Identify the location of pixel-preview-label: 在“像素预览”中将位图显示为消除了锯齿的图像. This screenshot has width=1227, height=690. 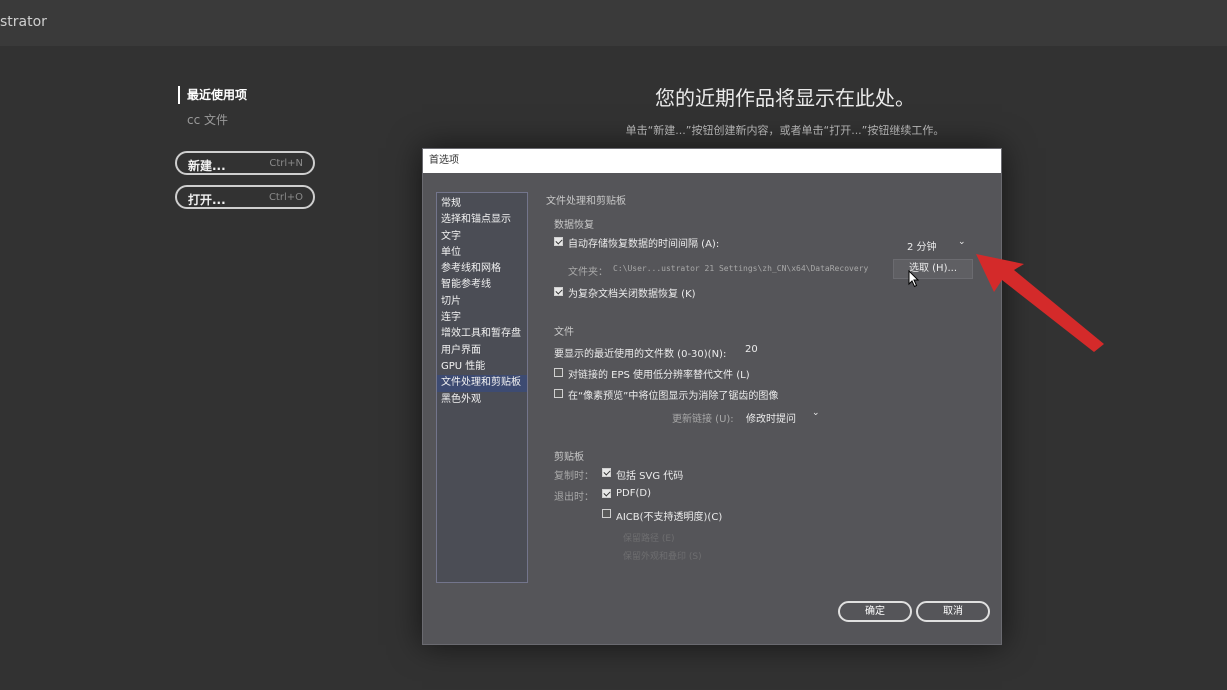
(673, 396).